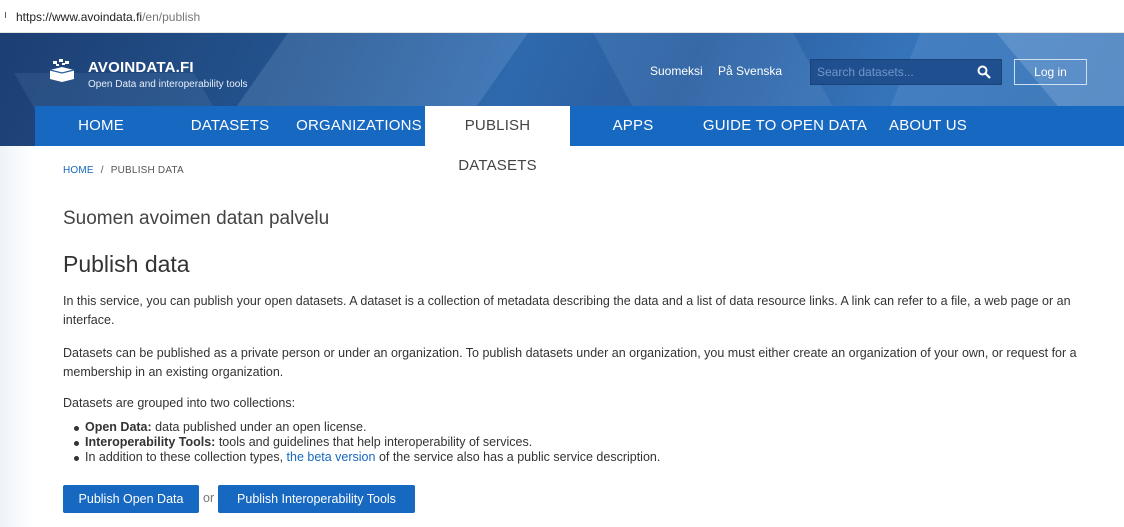 The height and width of the screenshot is (527, 1124). What do you see at coordinates (331, 457) in the screenshot?
I see `beta-version-link: the beta version` at bounding box center [331, 457].